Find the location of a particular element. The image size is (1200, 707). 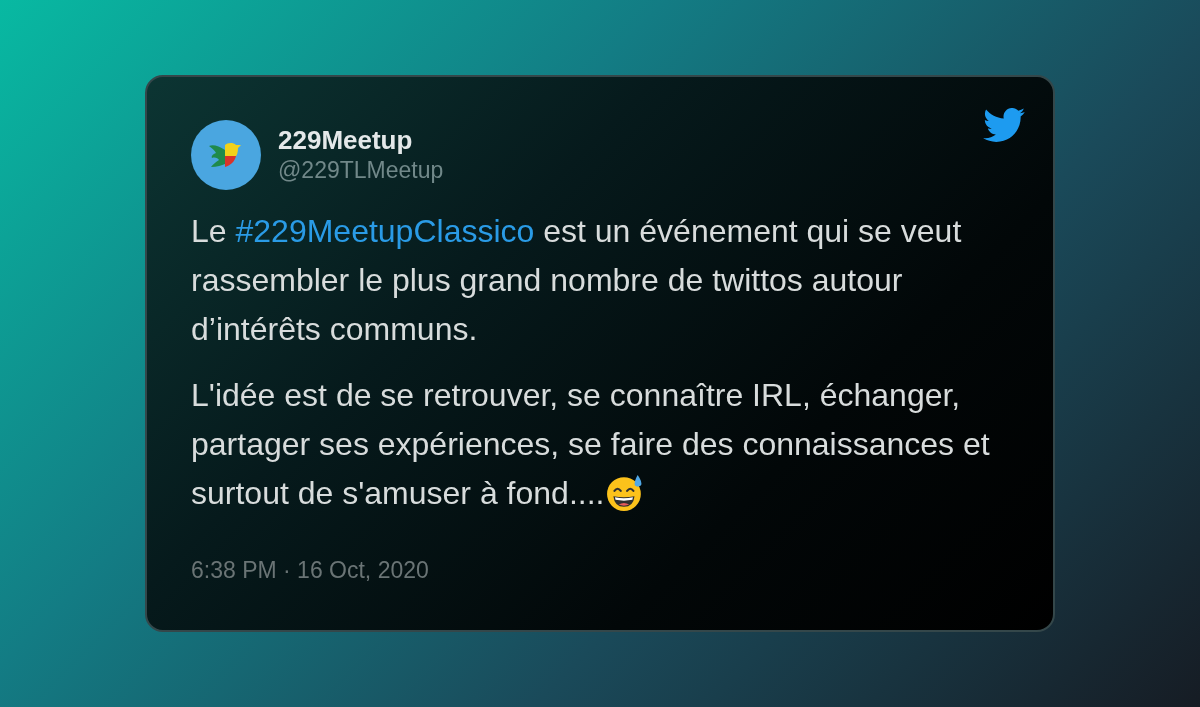

tweet-paragraph: Le #229MeetupClassico est un événement qui se veut rassembler le plus grand nombre de twittos autour d’intérêts communs. is located at coordinates (577, 280).